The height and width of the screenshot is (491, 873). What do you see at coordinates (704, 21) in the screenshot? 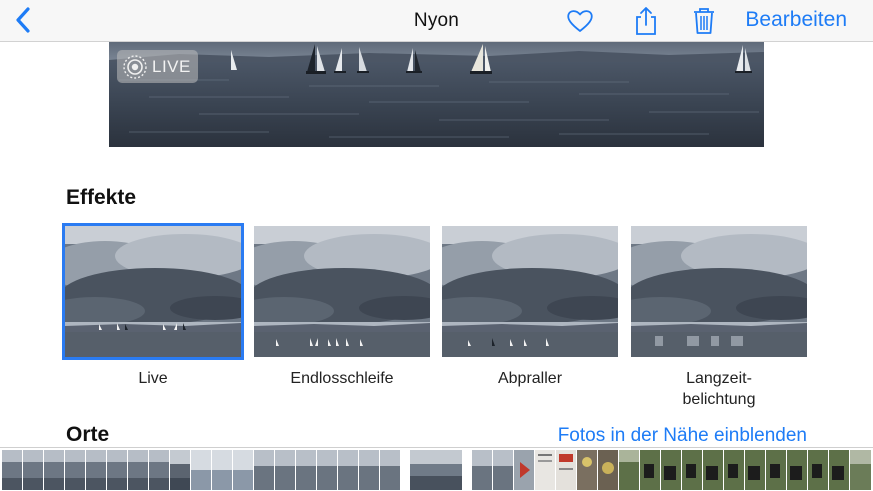
I see `trash-icon` at bounding box center [704, 21].